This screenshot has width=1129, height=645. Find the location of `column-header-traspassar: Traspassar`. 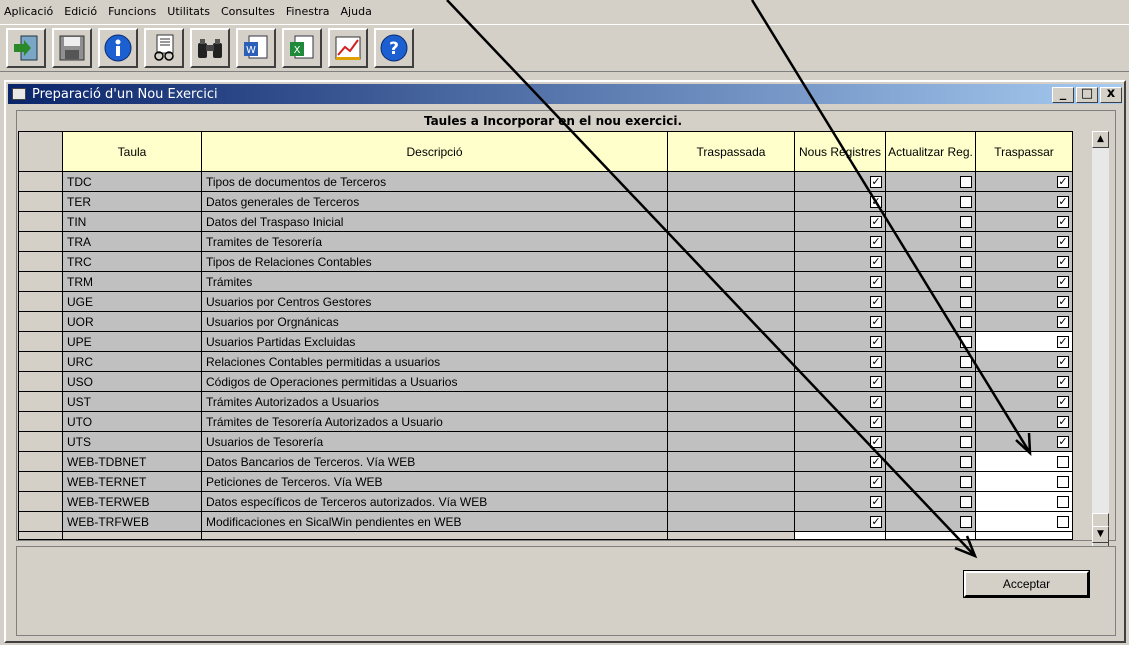

column-header-traspassar: Traspassar is located at coordinates (1024, 151).